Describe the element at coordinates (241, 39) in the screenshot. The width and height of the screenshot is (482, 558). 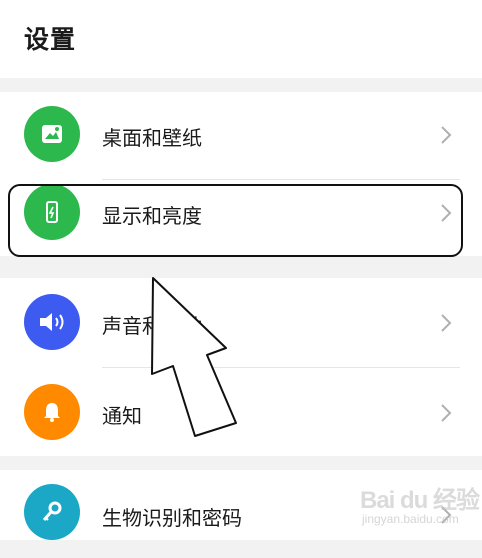
I see `header: 设置` at that location.